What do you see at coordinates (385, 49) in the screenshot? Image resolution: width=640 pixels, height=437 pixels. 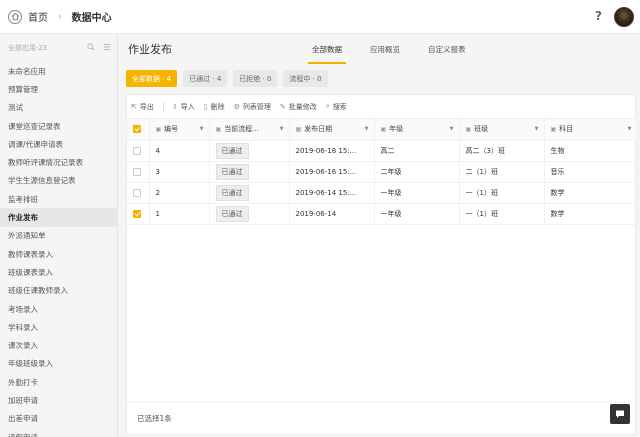 I see `tab-overview: 应用概览` at bounding box center [385, 49].